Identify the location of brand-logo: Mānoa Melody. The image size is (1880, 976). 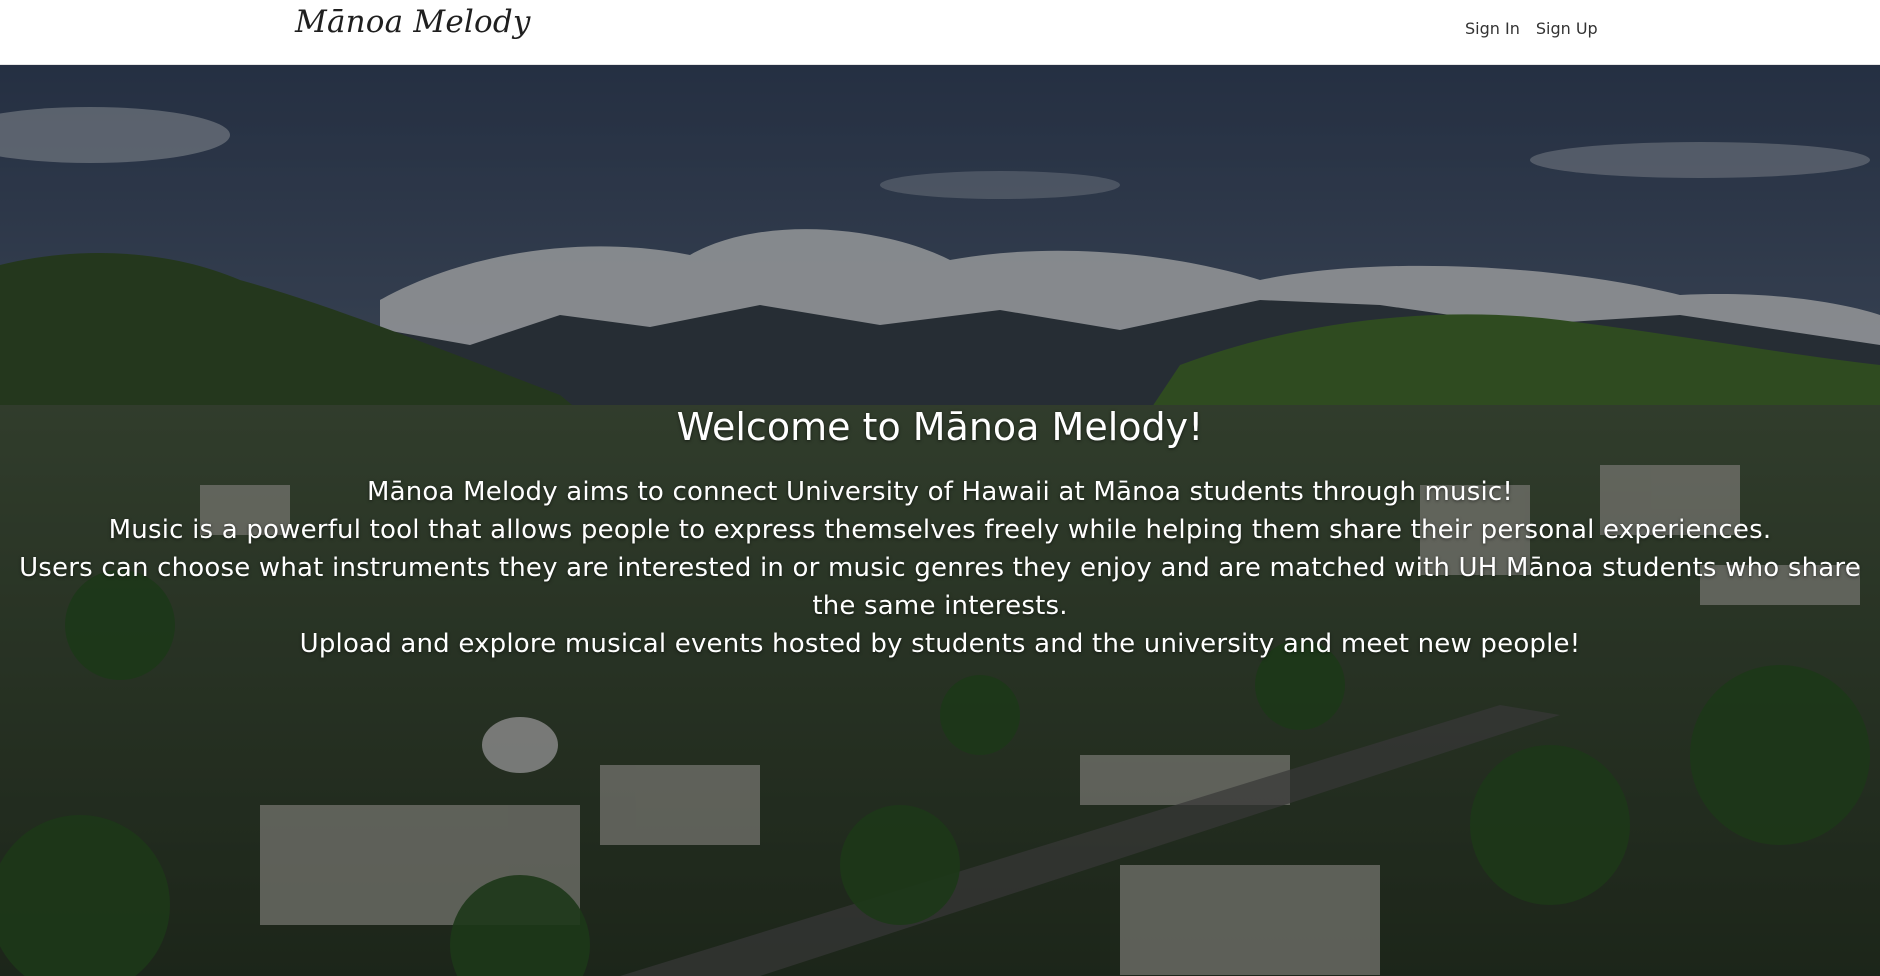
(413, 22).